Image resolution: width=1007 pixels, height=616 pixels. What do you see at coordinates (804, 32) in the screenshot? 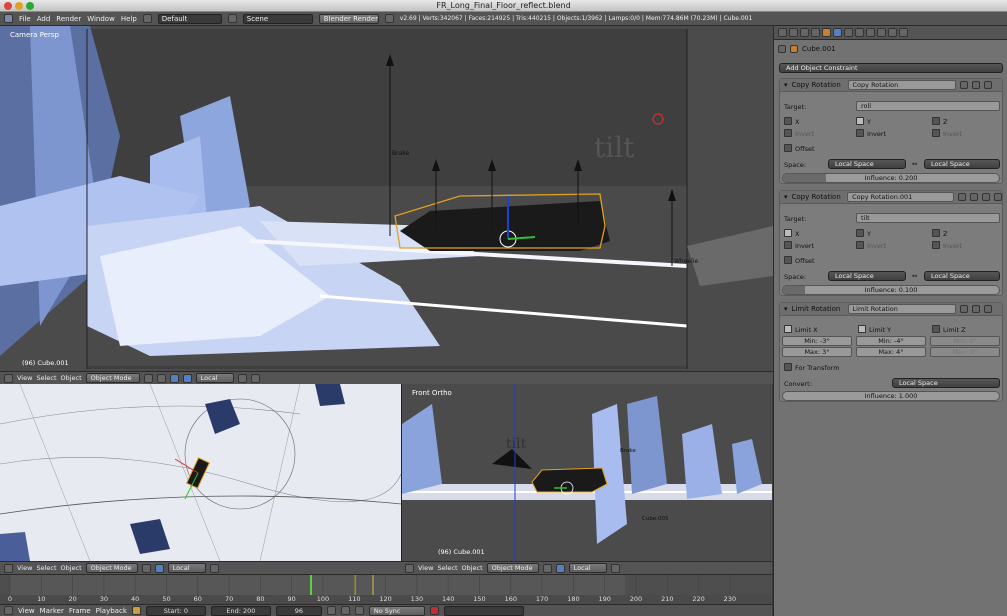
I see `scene-tab-icon` at bounding box center [804, 32].